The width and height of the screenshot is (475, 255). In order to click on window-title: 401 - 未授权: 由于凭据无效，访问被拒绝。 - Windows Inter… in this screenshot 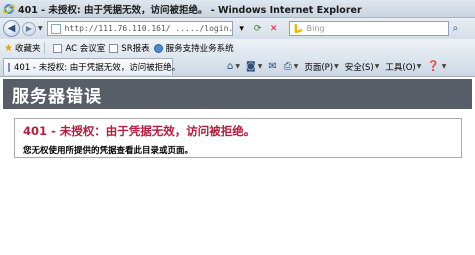, I will do `click(190, 10)`.